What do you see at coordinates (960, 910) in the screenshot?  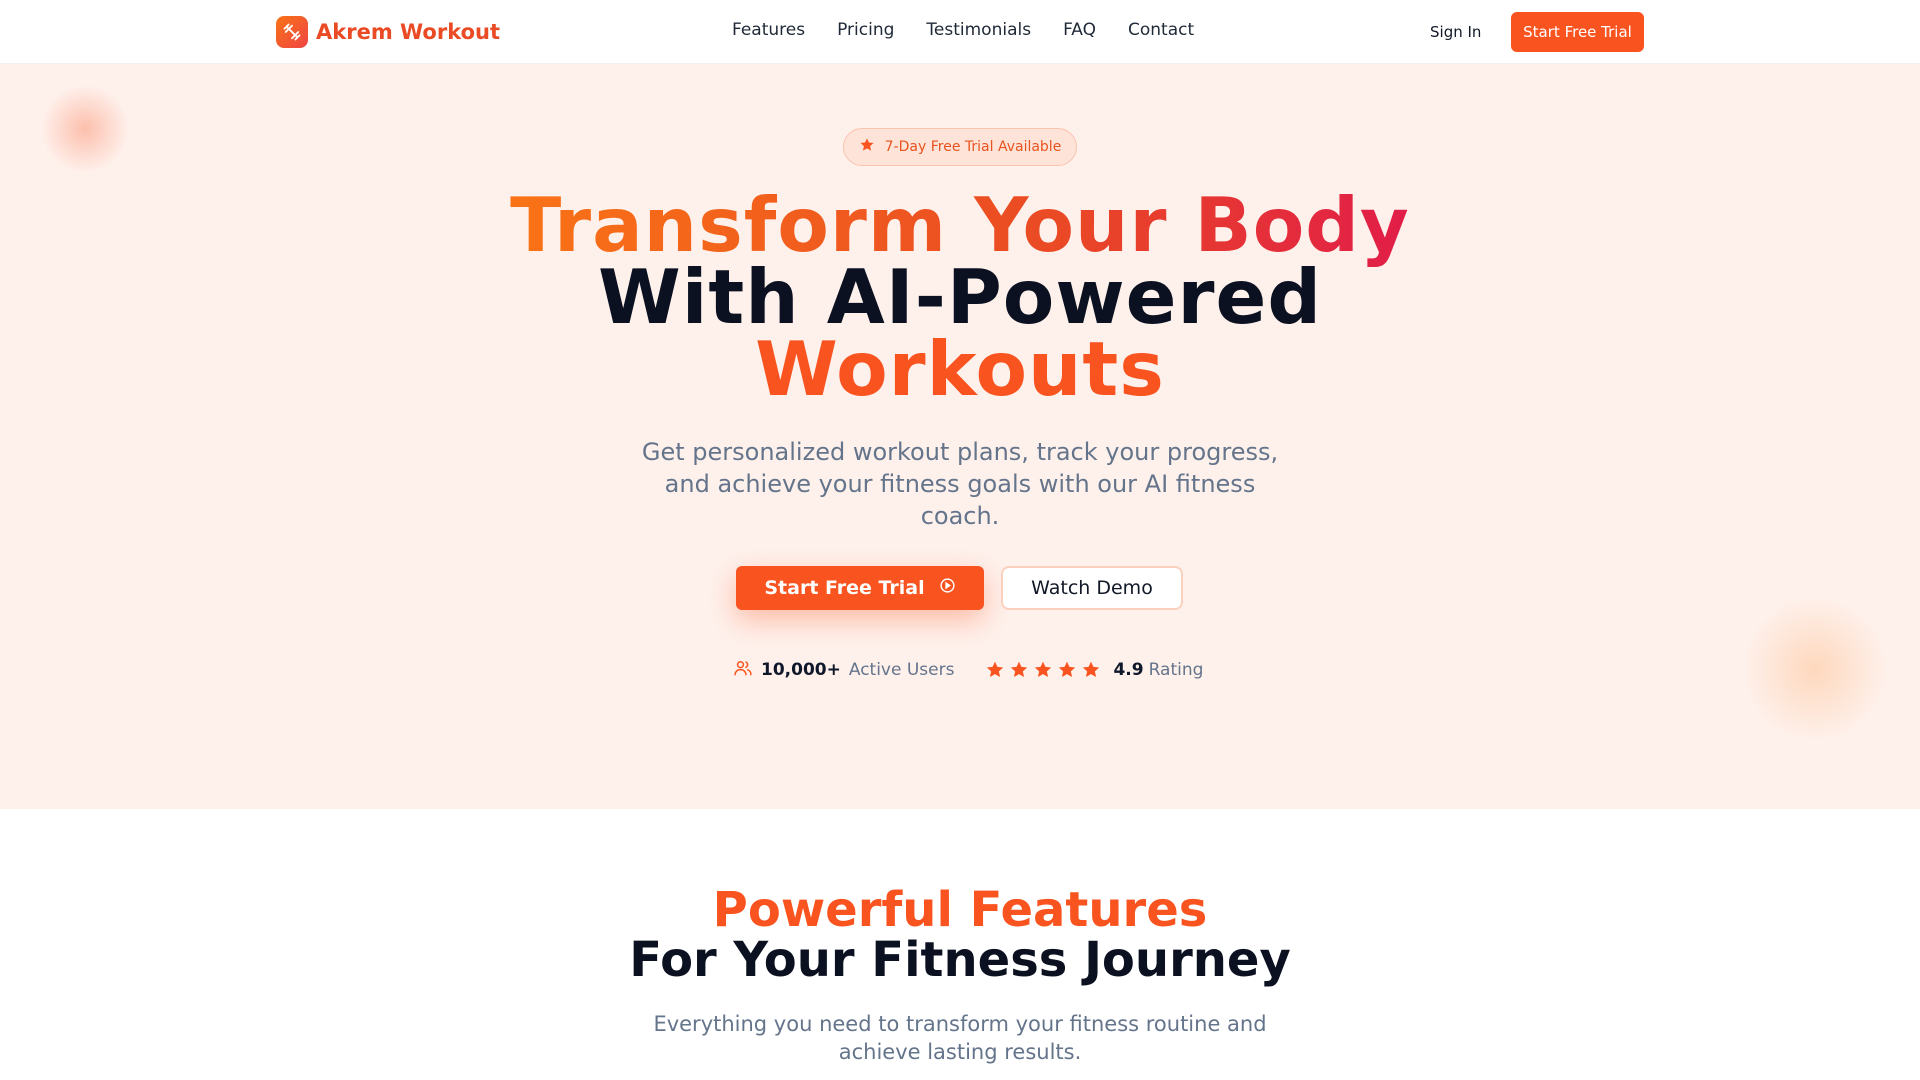 I see `features-title-accent: Powerful Features` at bounding box center [960, 910].